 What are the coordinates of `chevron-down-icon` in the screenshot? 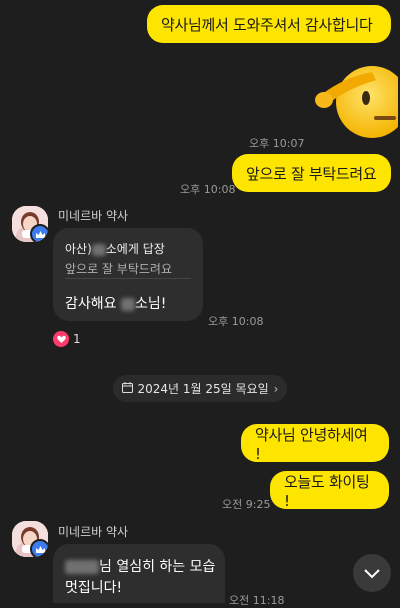 It's located at (372, 573).